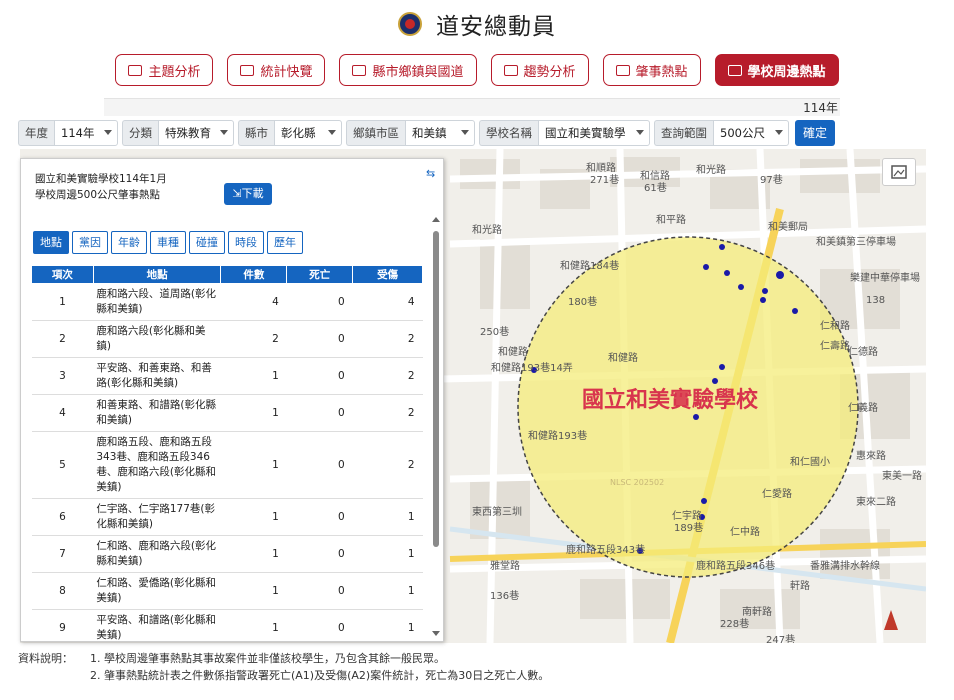 This screenshot has height=700, width=954. I want to click on cell-place: 平安路、和譜路(彰化縣和美鎮), so click(157, 625).